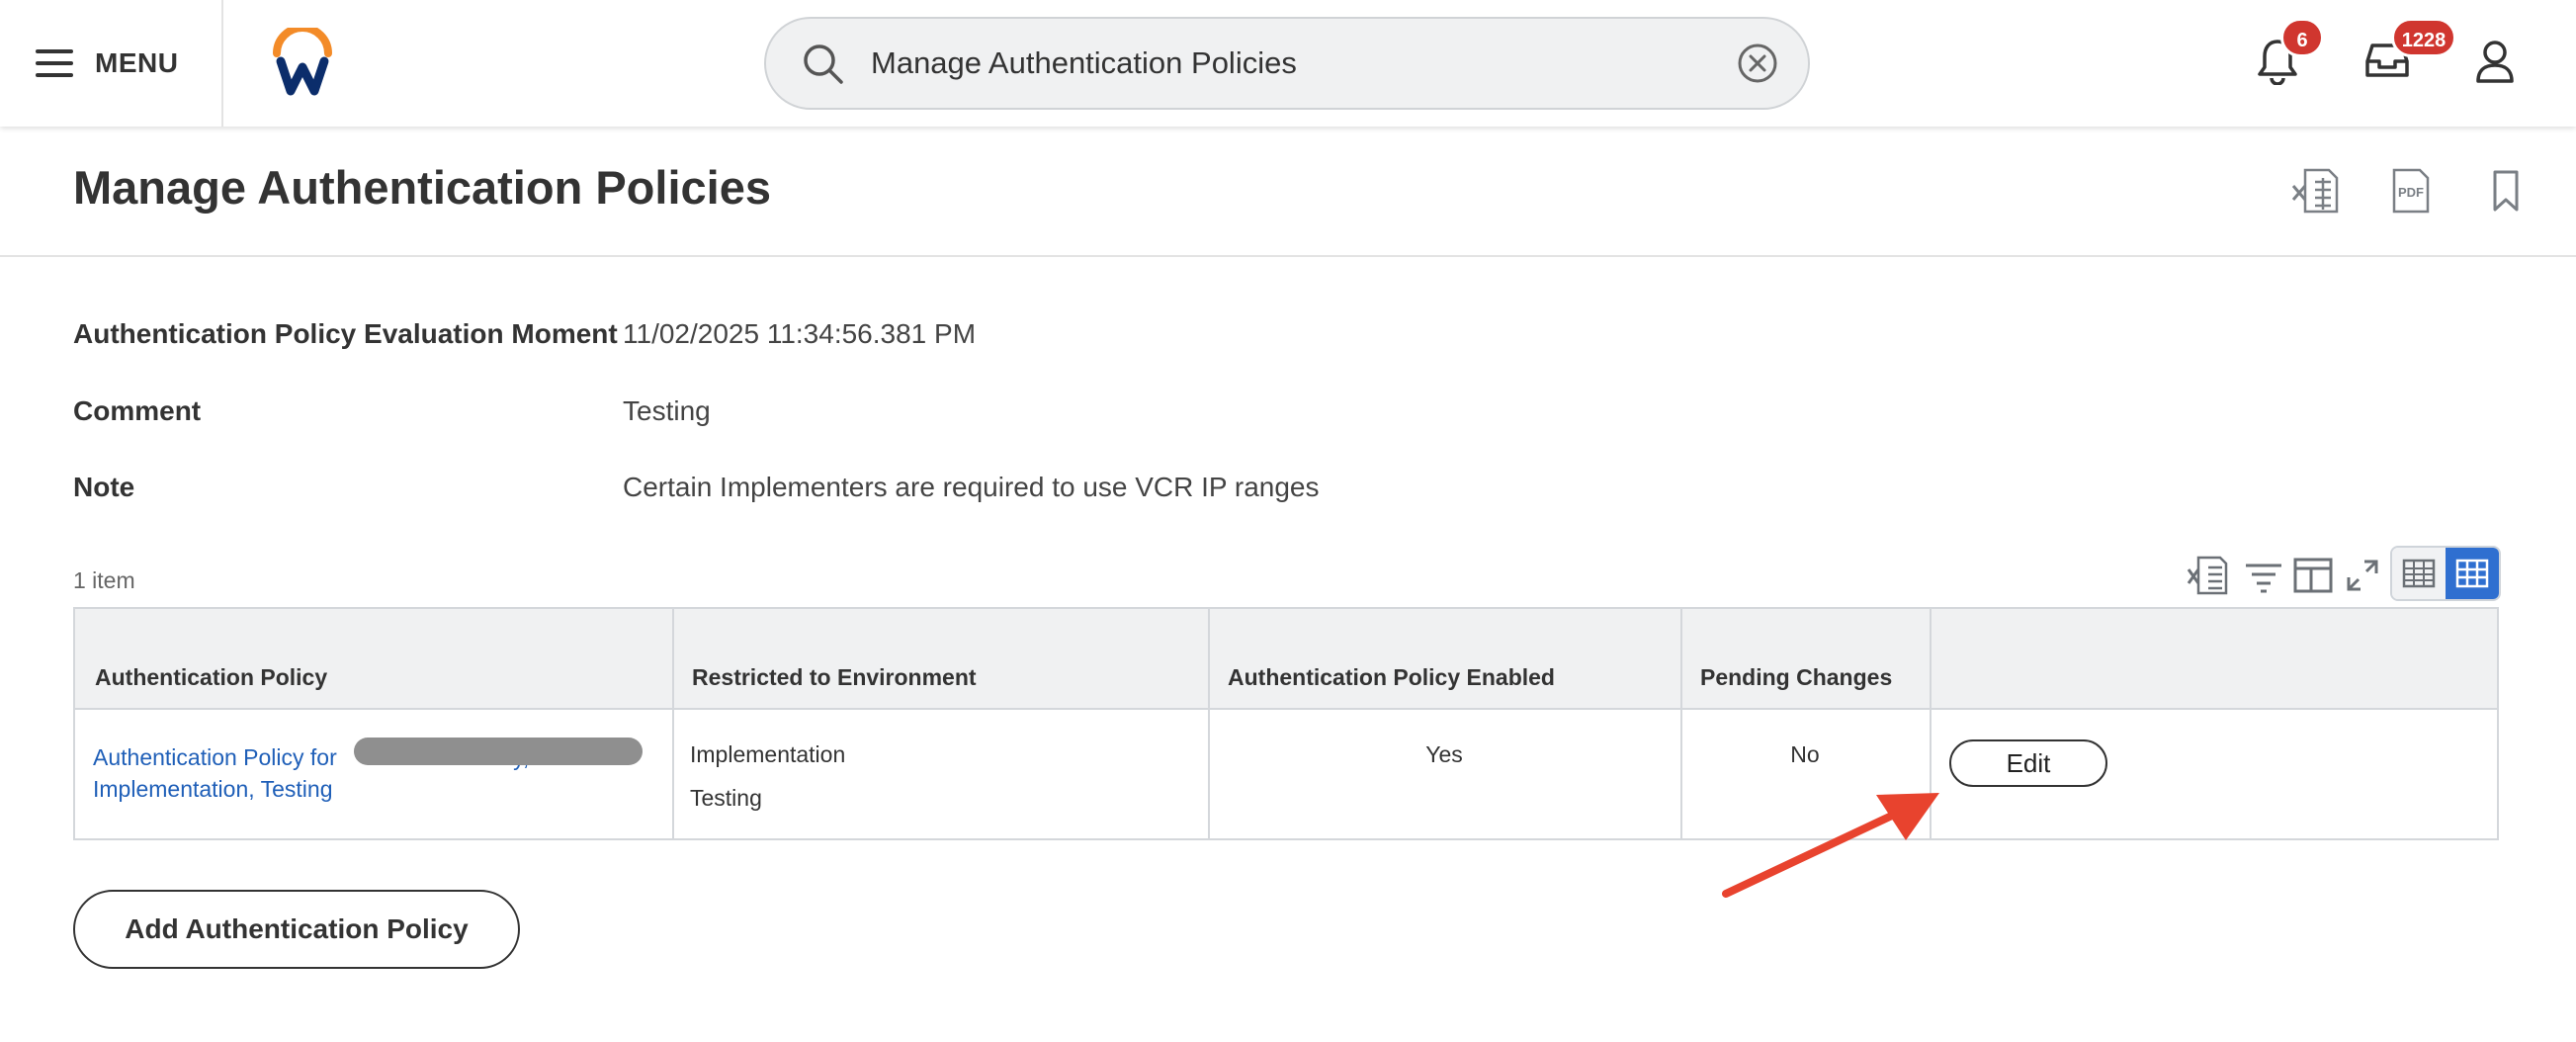 This screenshot has width=2576, height=1042. What do you see at coordinates (345, 334) in the screenshot?
I see `evaluation-moment-label: Authentication Policy Evaluation Moment` at bounding box center [345, 334].